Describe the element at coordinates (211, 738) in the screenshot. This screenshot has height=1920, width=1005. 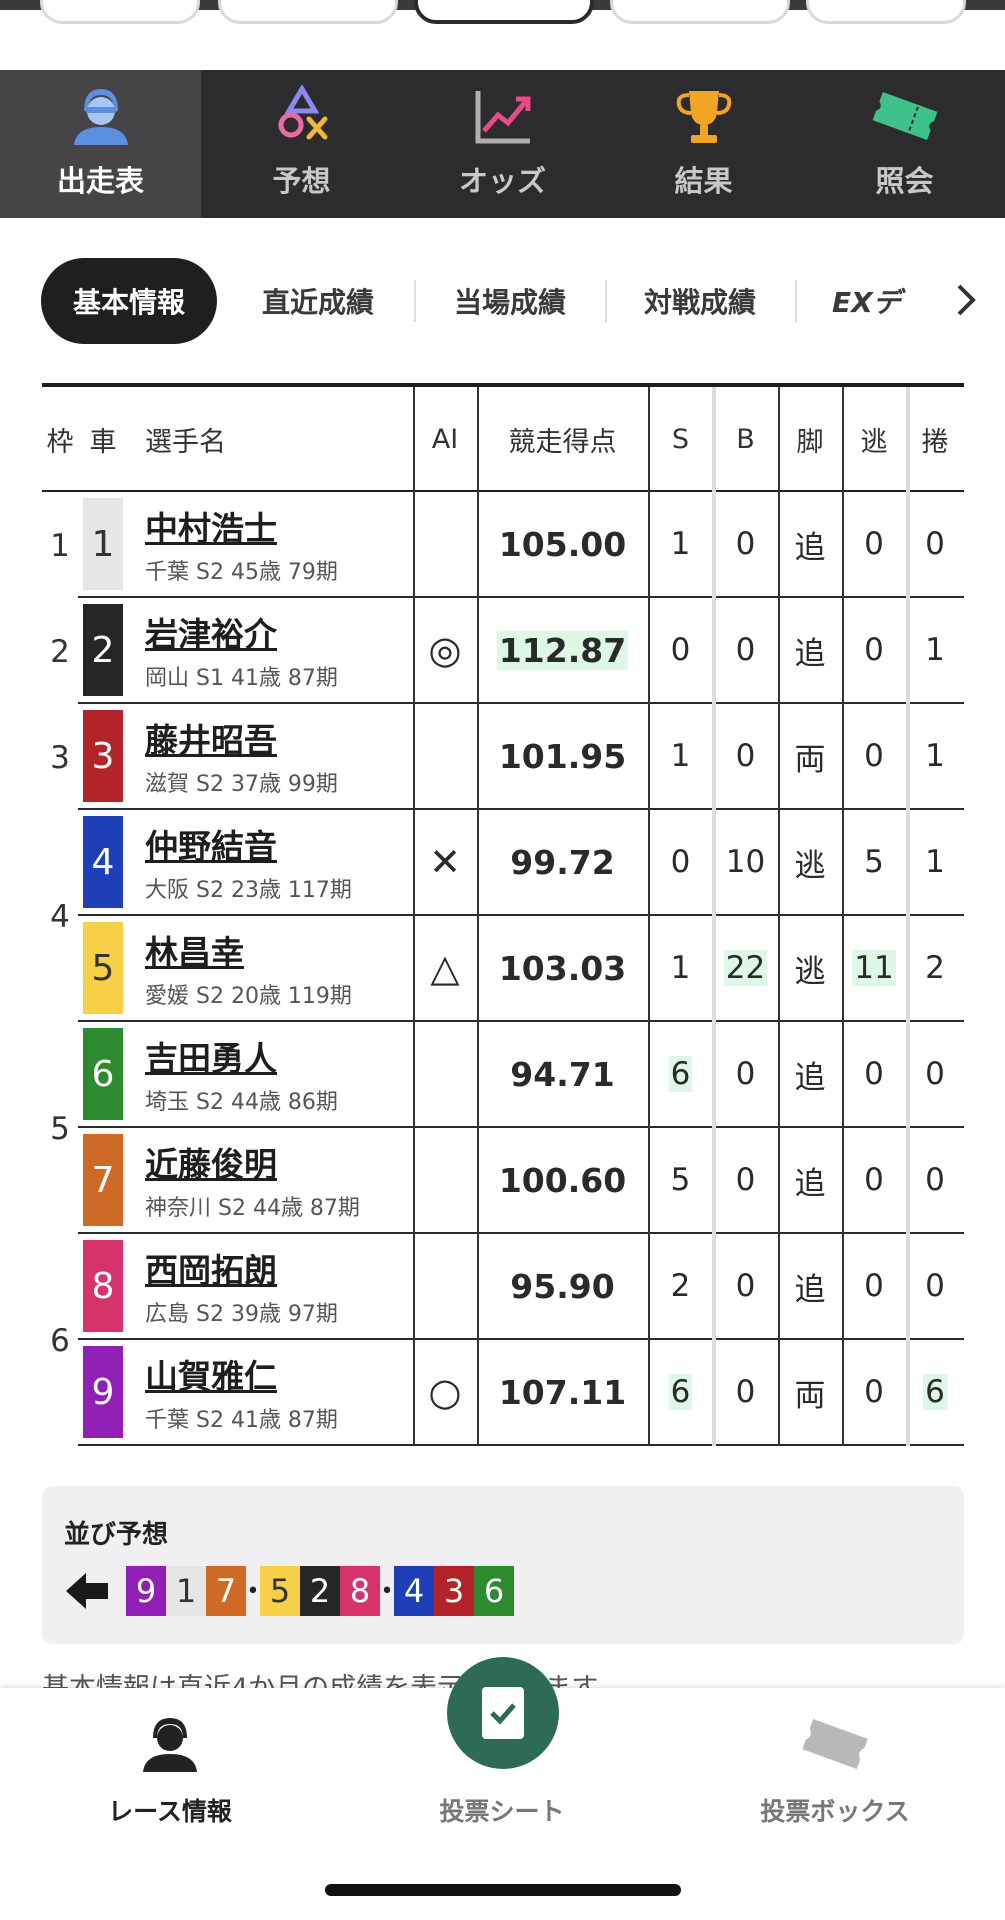
I see `racer-name-link: 藤井昭吾` at that location.